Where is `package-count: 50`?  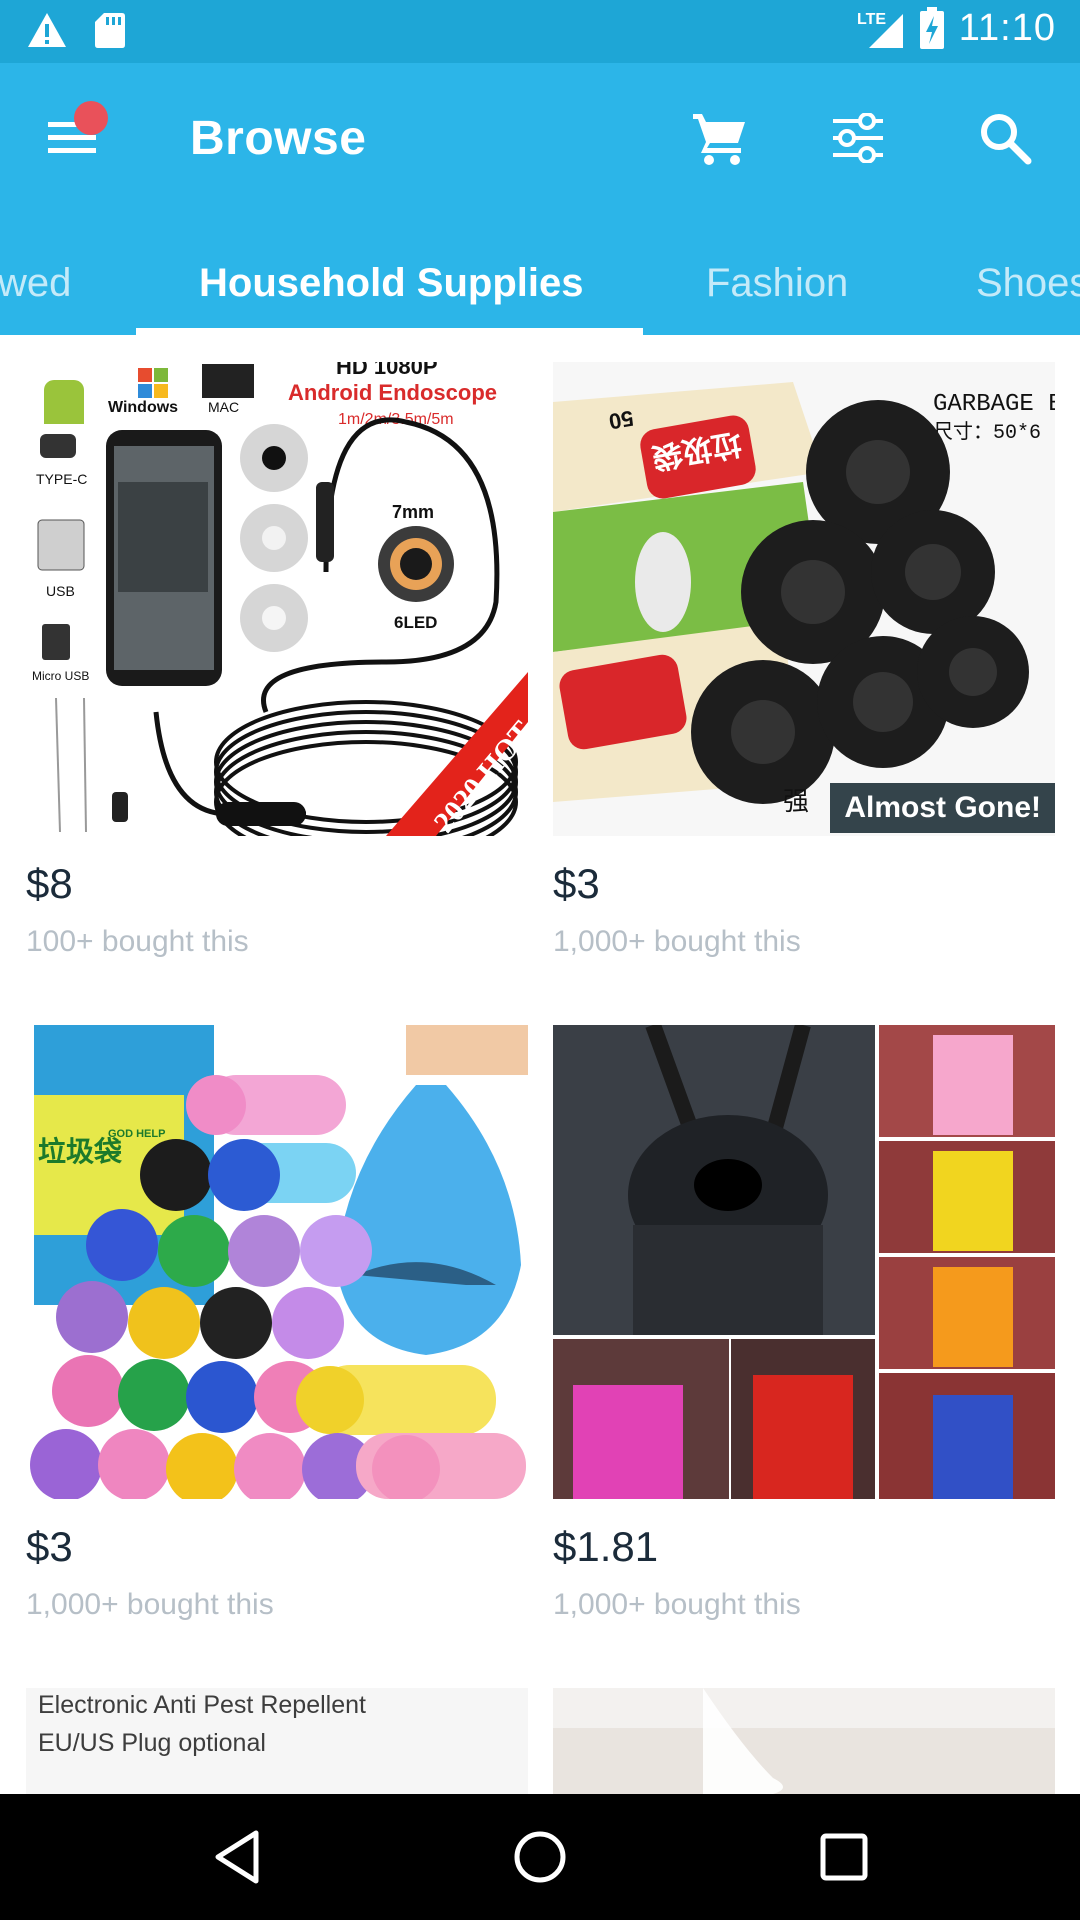
package-count: 50 is located at coordinates (621, 419).